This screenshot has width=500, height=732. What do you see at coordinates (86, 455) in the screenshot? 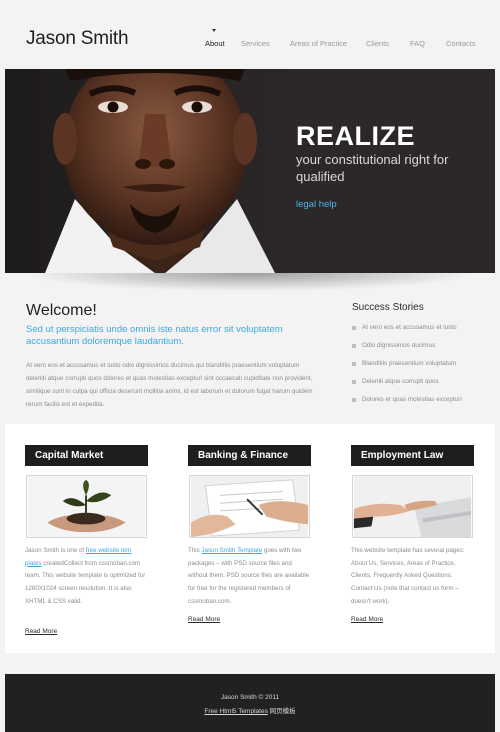
I see `column-heading: Capital Market` at bounding box center [86, 455].